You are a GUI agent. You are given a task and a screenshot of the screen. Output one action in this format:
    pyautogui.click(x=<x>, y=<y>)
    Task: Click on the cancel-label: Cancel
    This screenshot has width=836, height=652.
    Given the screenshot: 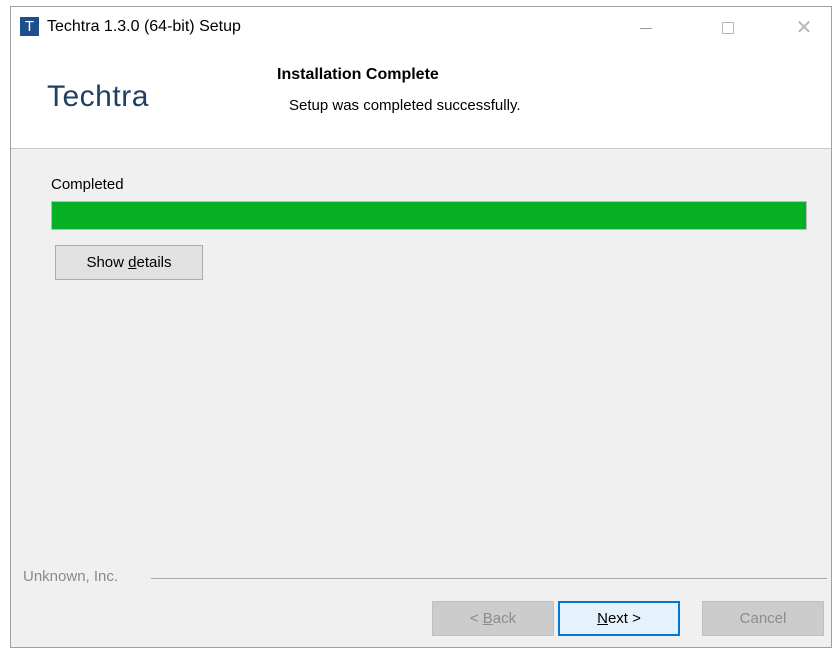 What is the action you would take?
    pyautogui.click(x=763, y=618)
    